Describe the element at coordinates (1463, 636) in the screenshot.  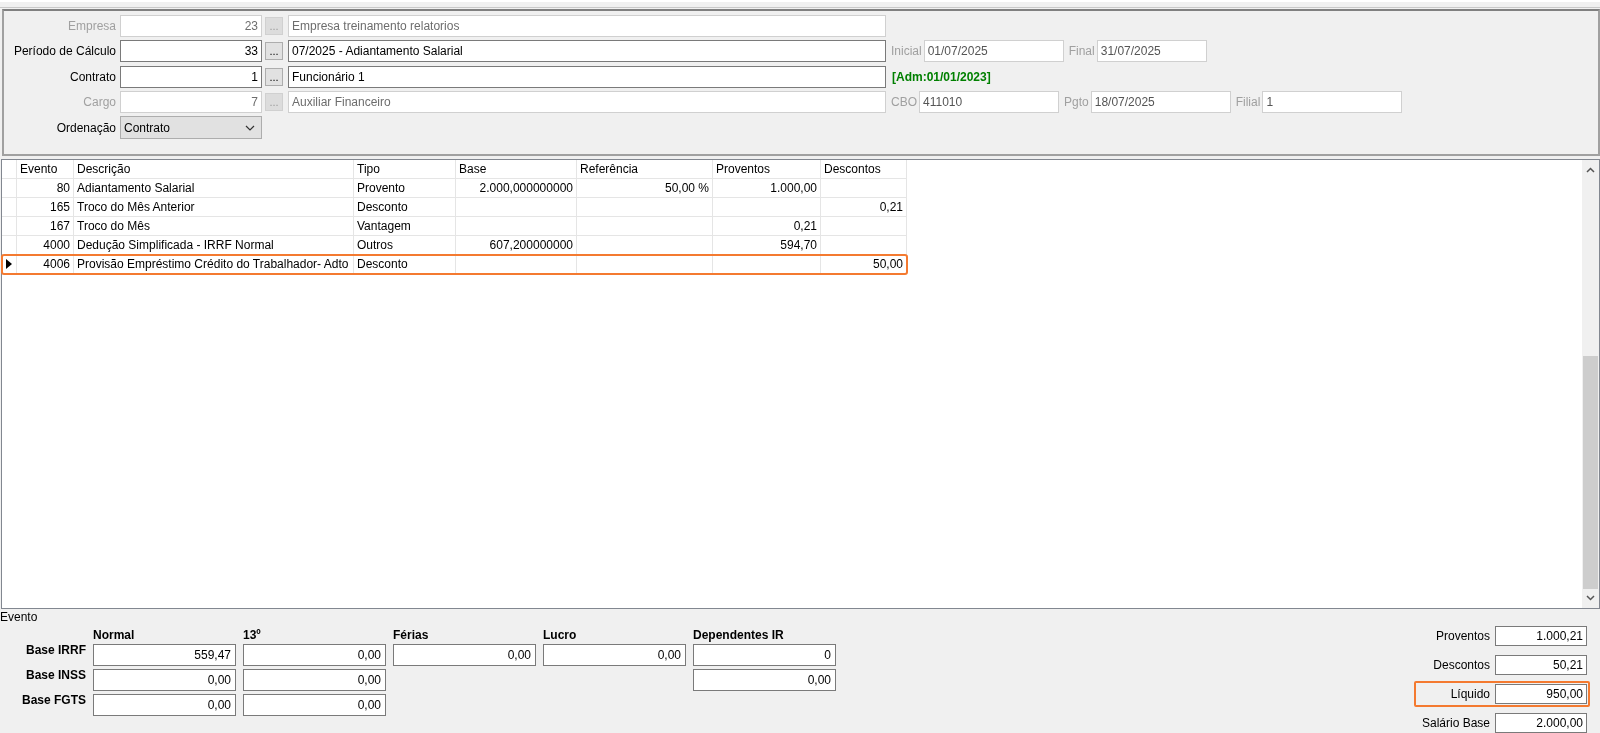
I see `total-label: Proventos` at that location.